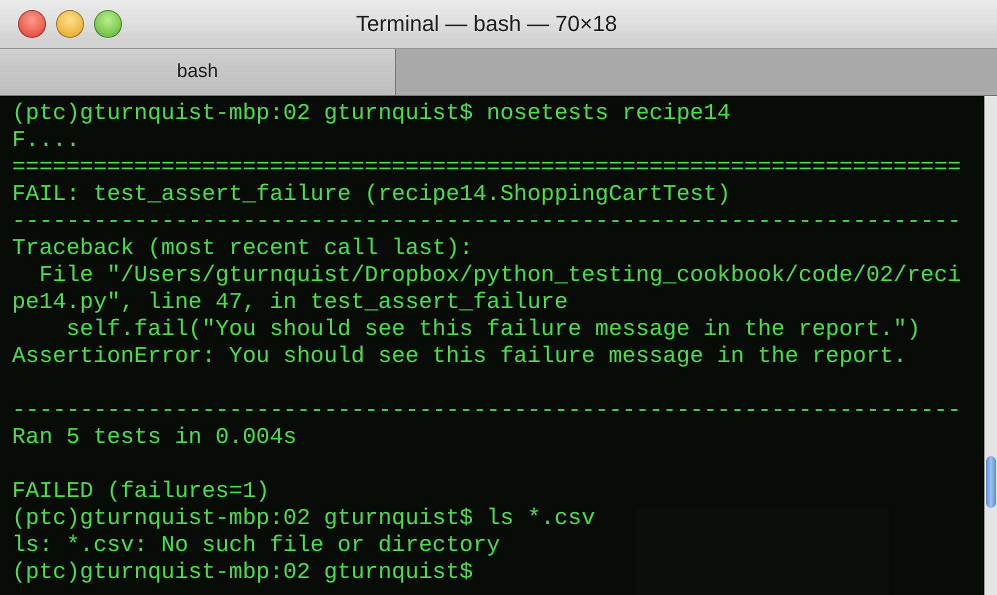 This screenshot has width=997, height=595. What do you see at coordinates (70, 24) in the screenshot?
I see `minimize-button` at bounding box center [70, 24].